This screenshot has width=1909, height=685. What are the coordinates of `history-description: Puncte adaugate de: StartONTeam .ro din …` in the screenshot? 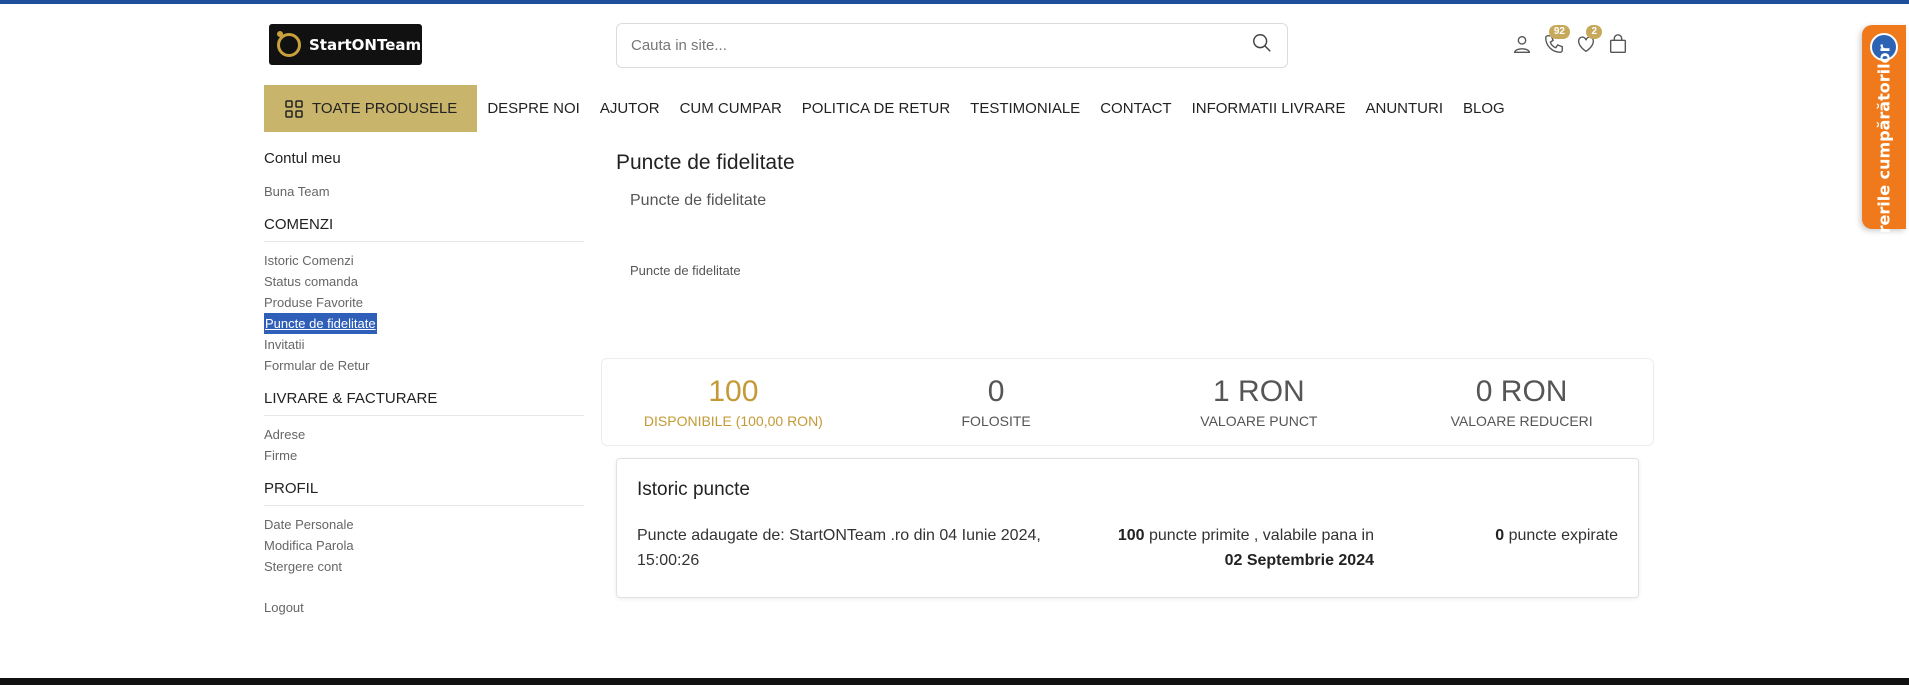 It's located at (839, 548).